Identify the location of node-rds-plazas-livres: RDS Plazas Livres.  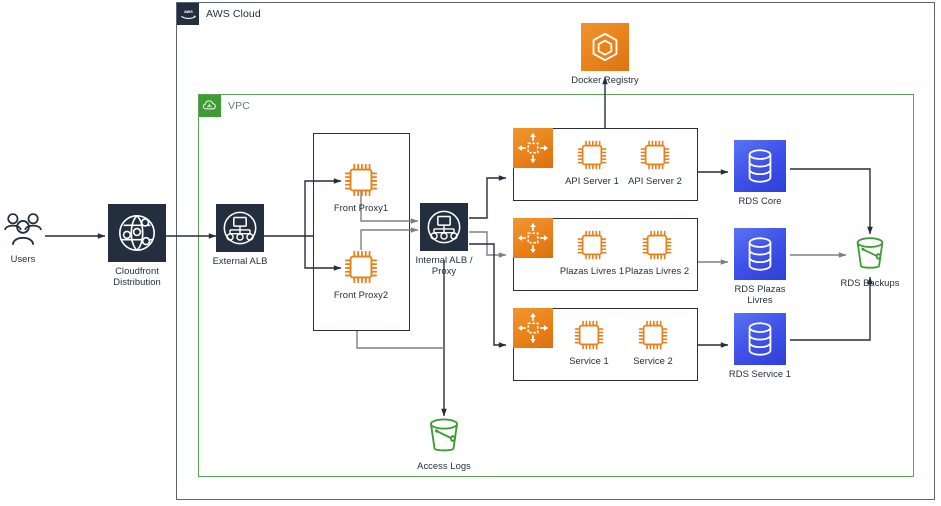
(760, 266).